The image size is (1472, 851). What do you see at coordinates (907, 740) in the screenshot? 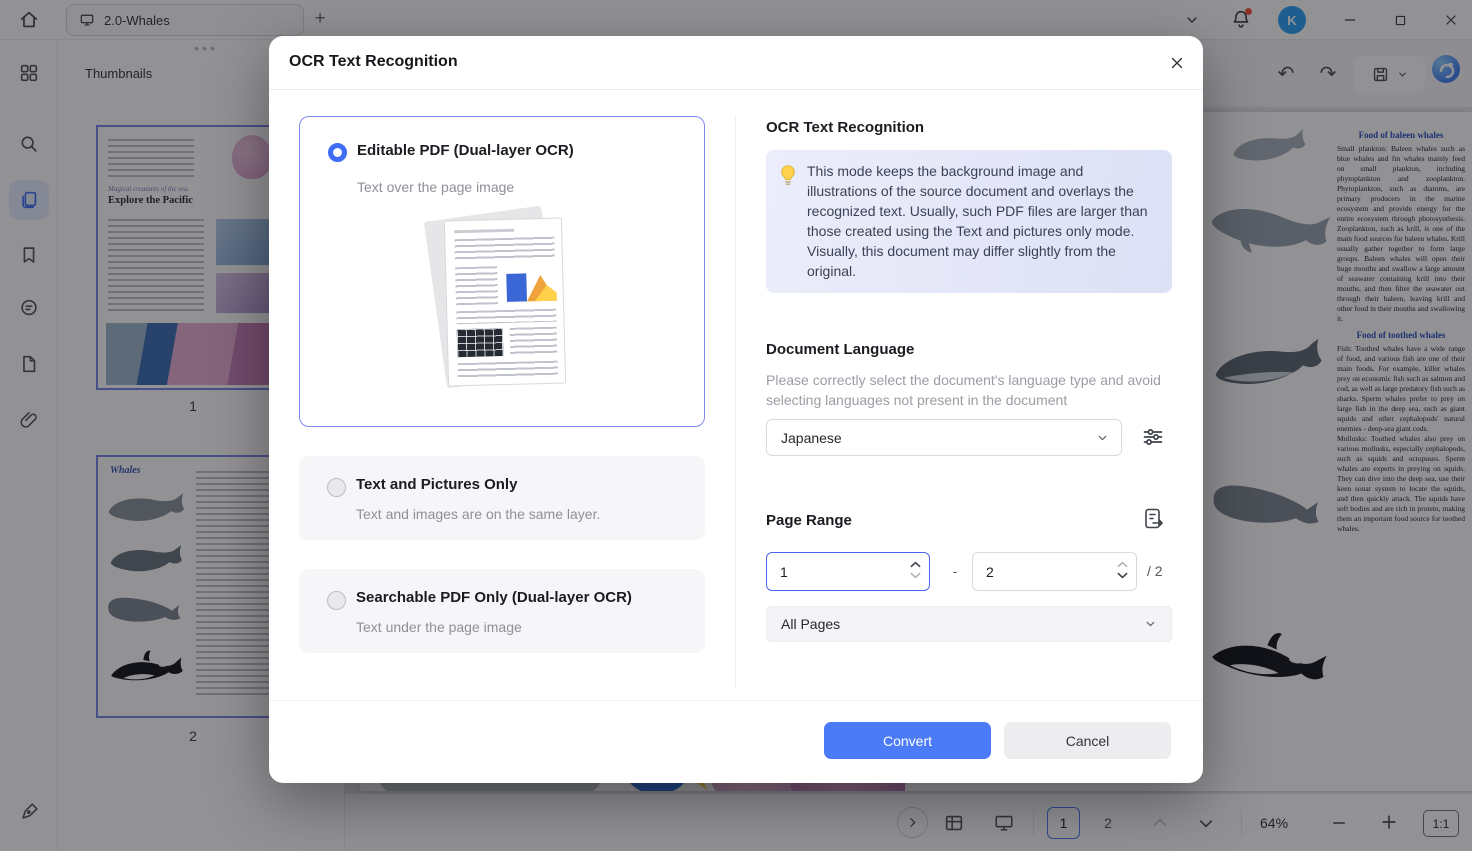
I see `convert-button: Convert` at bounding box center [907, 740].